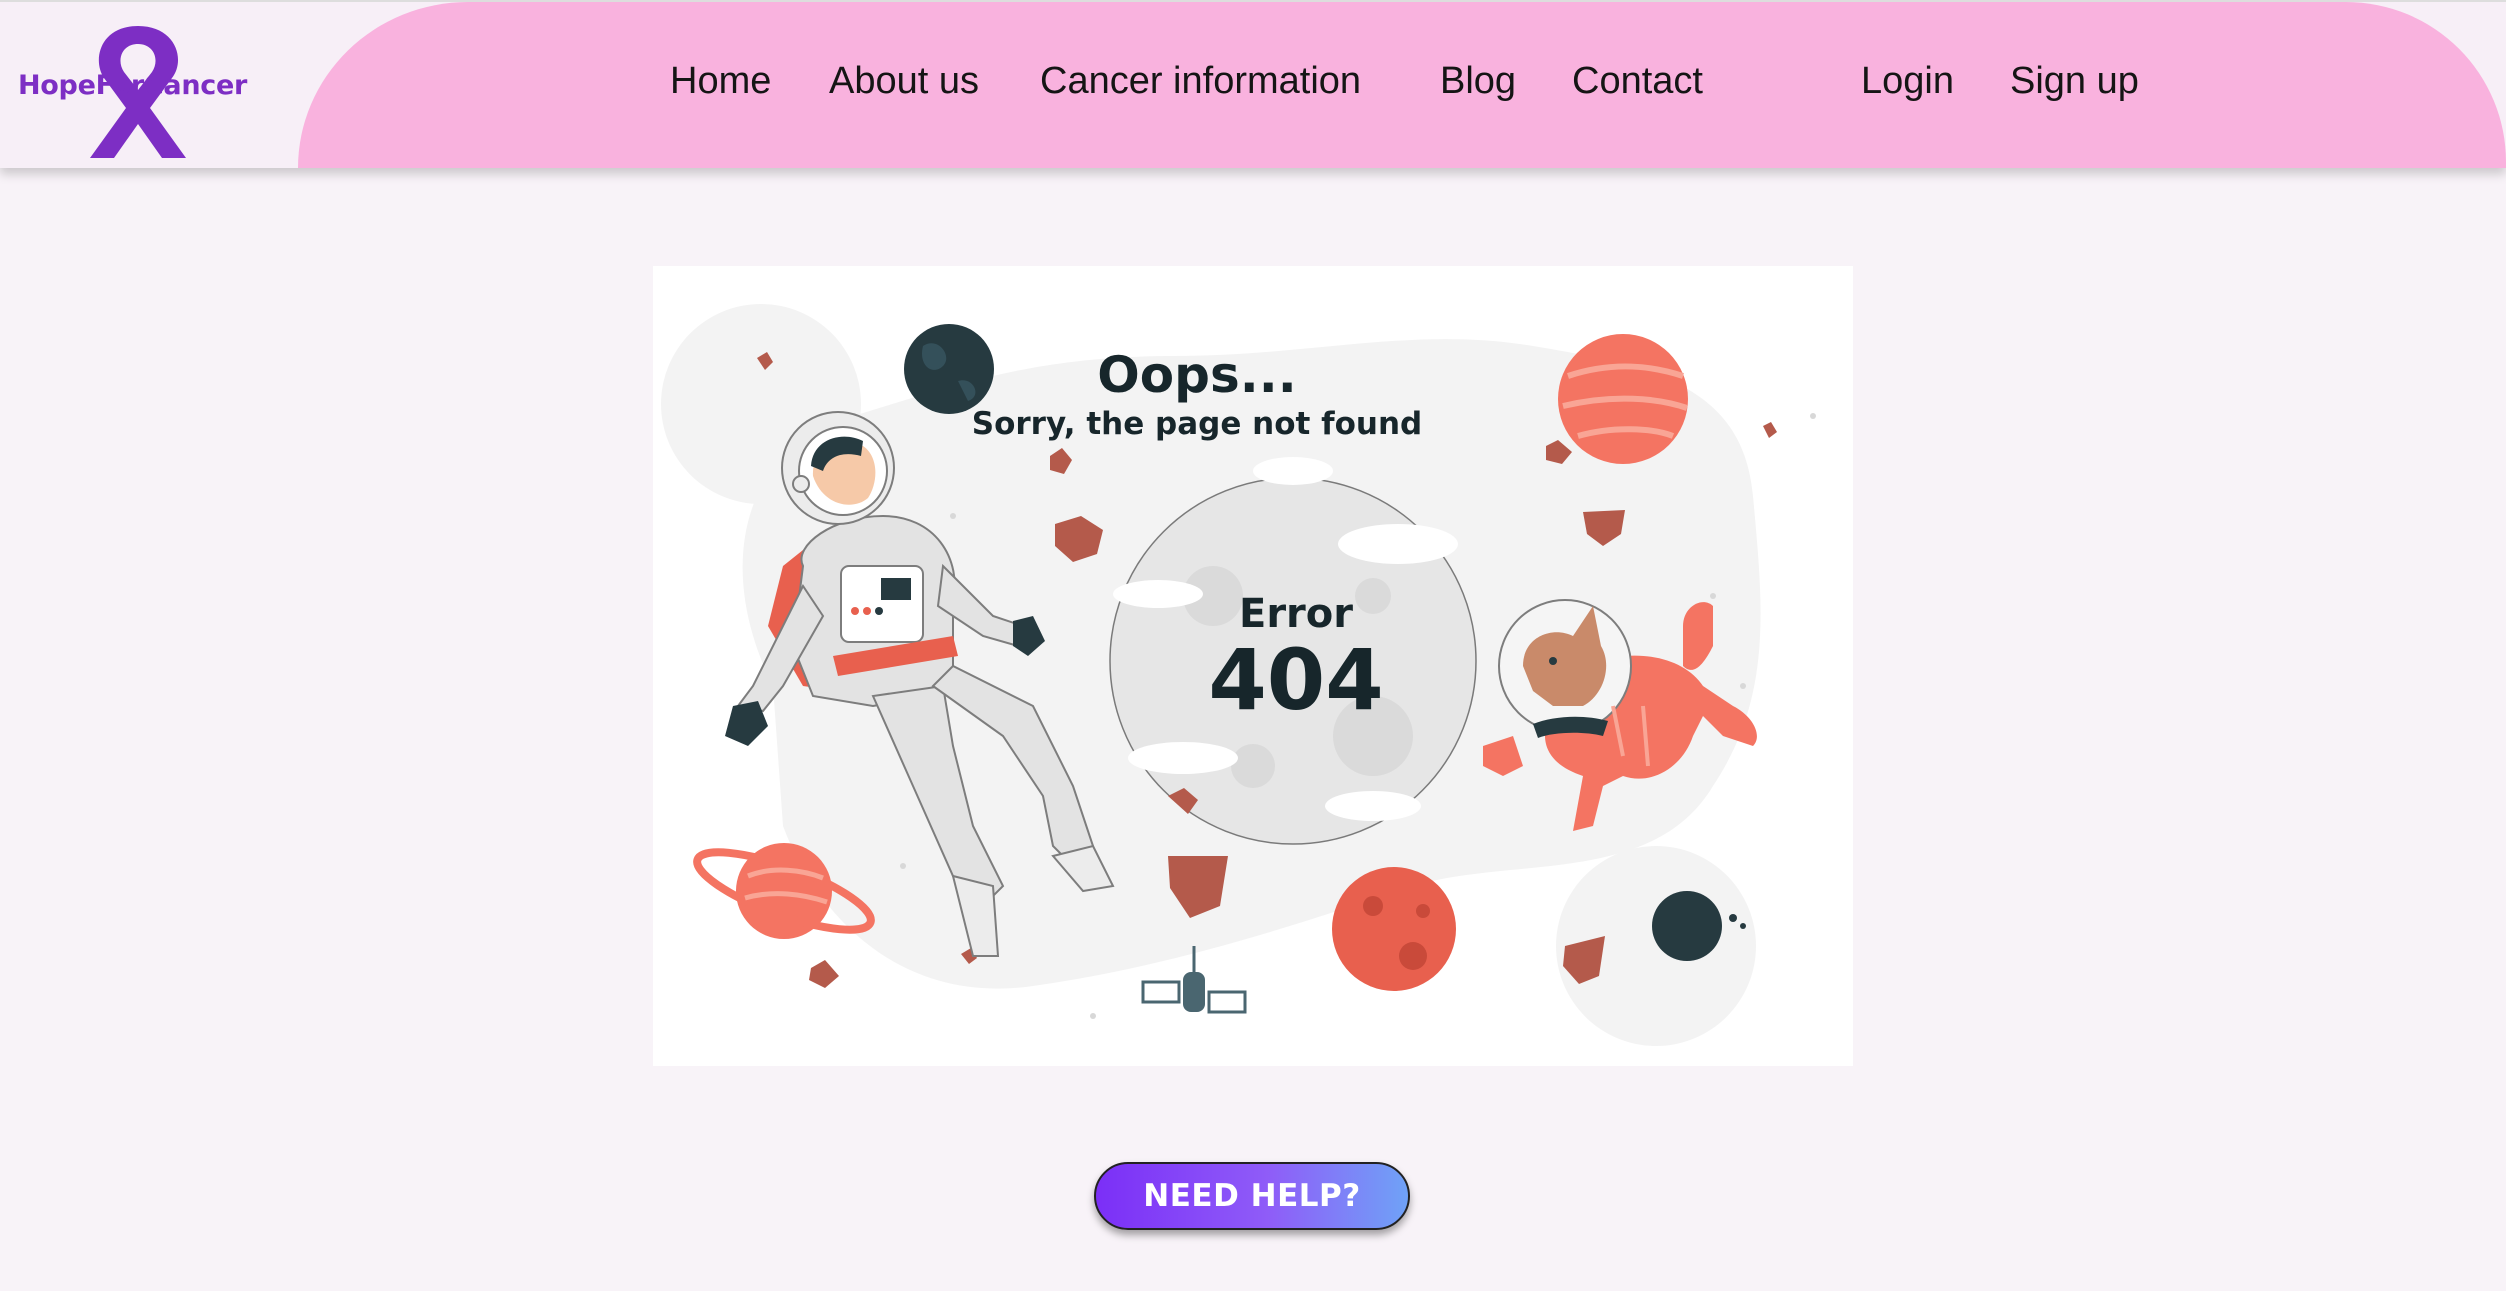 The width and height of the screenshot is (2506, 1291). What do you see at coordinates (1296, 680) in the screenshot?
I see `error-code: 404` at bounding box center [1296, 680].